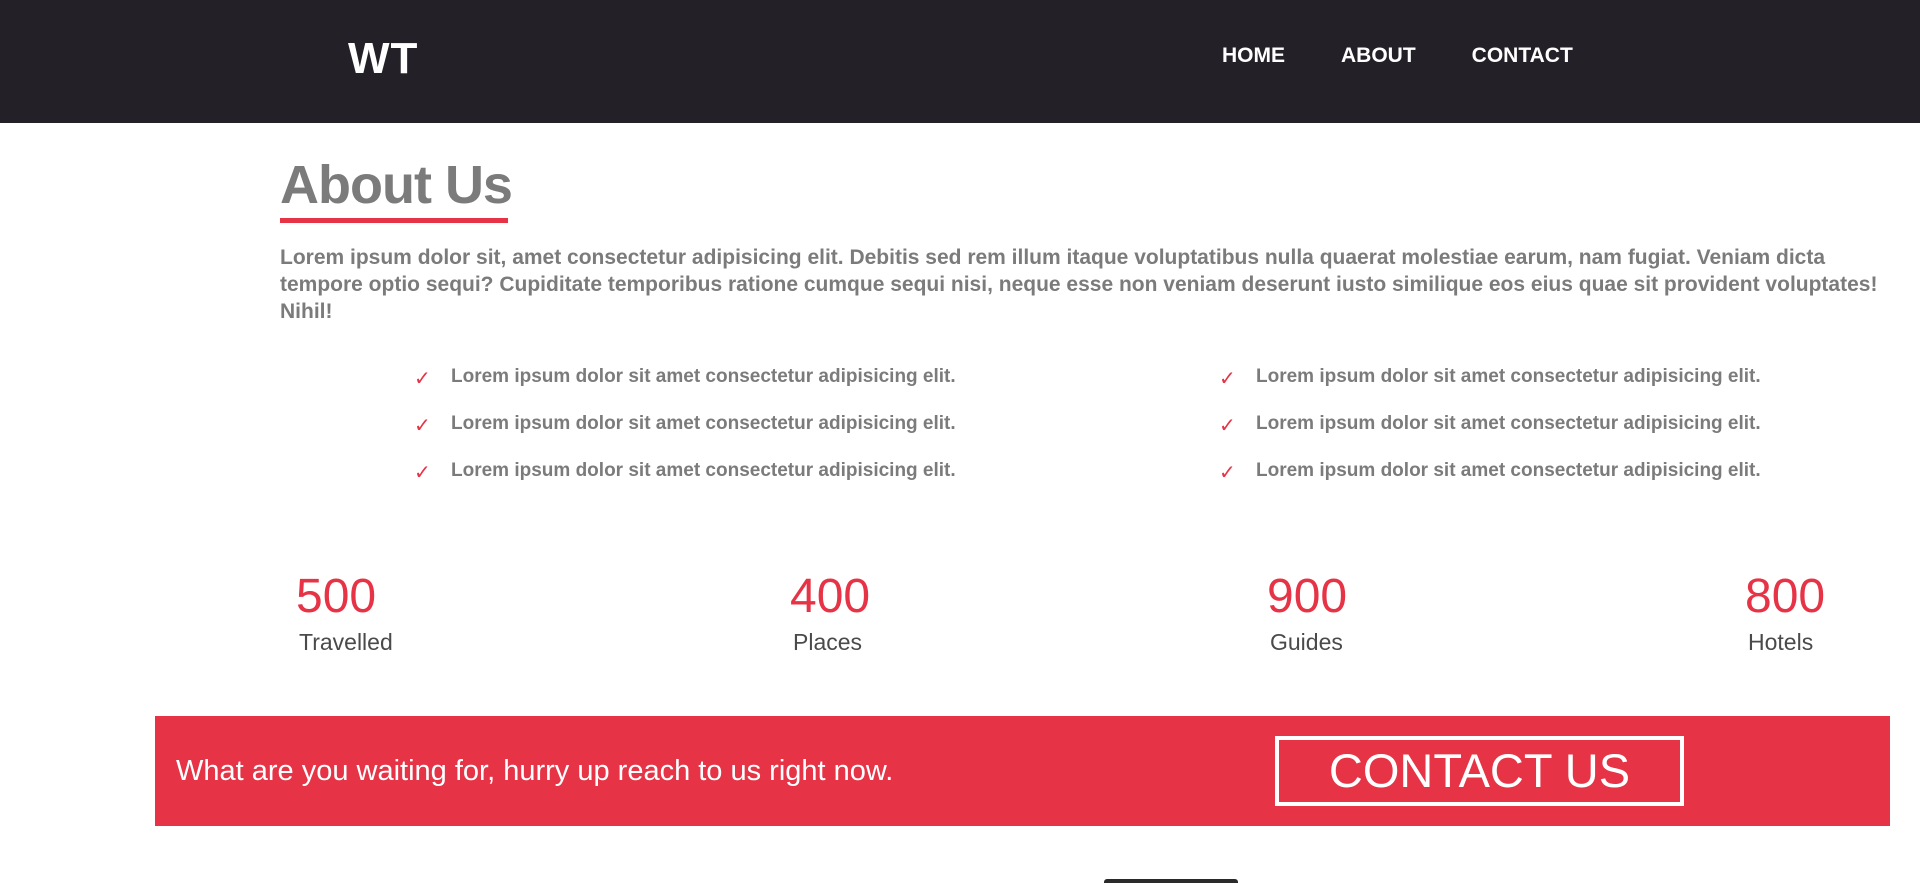  What do you see at coordinates (346, 642) in the screenshot?
I see `stat-label: Travelled` at bounding box center [346, 642].